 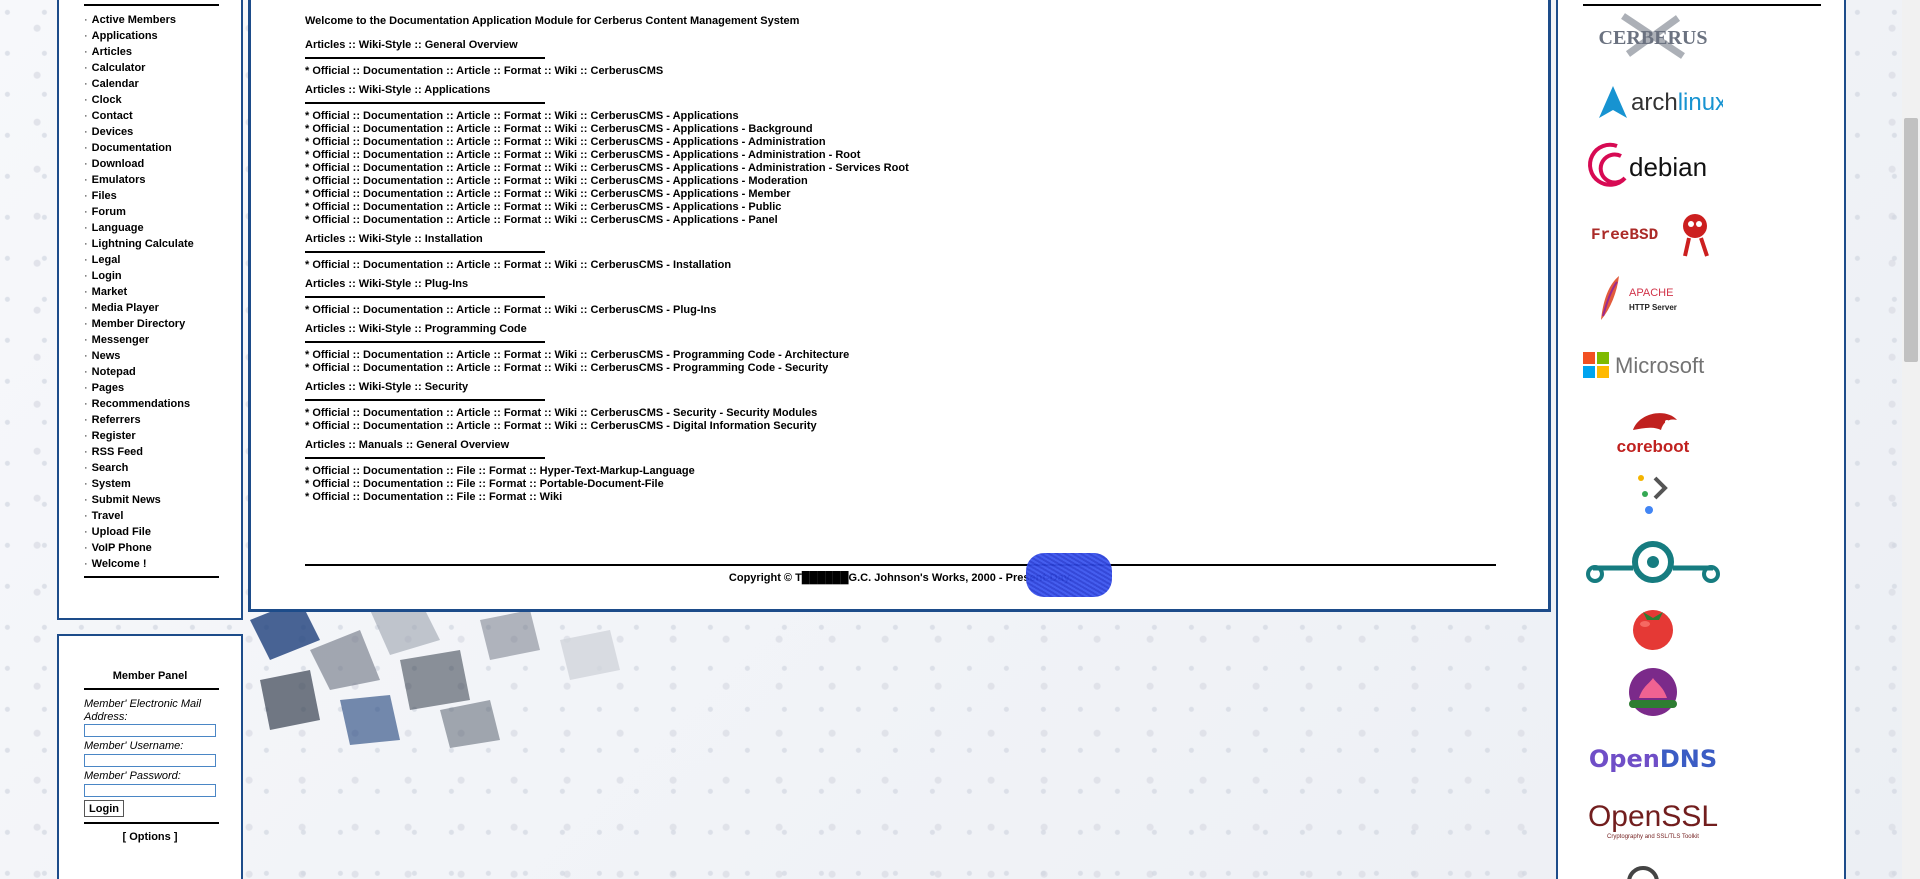 I want to click on lotus-os-logo, so click(x=1653, y=692).